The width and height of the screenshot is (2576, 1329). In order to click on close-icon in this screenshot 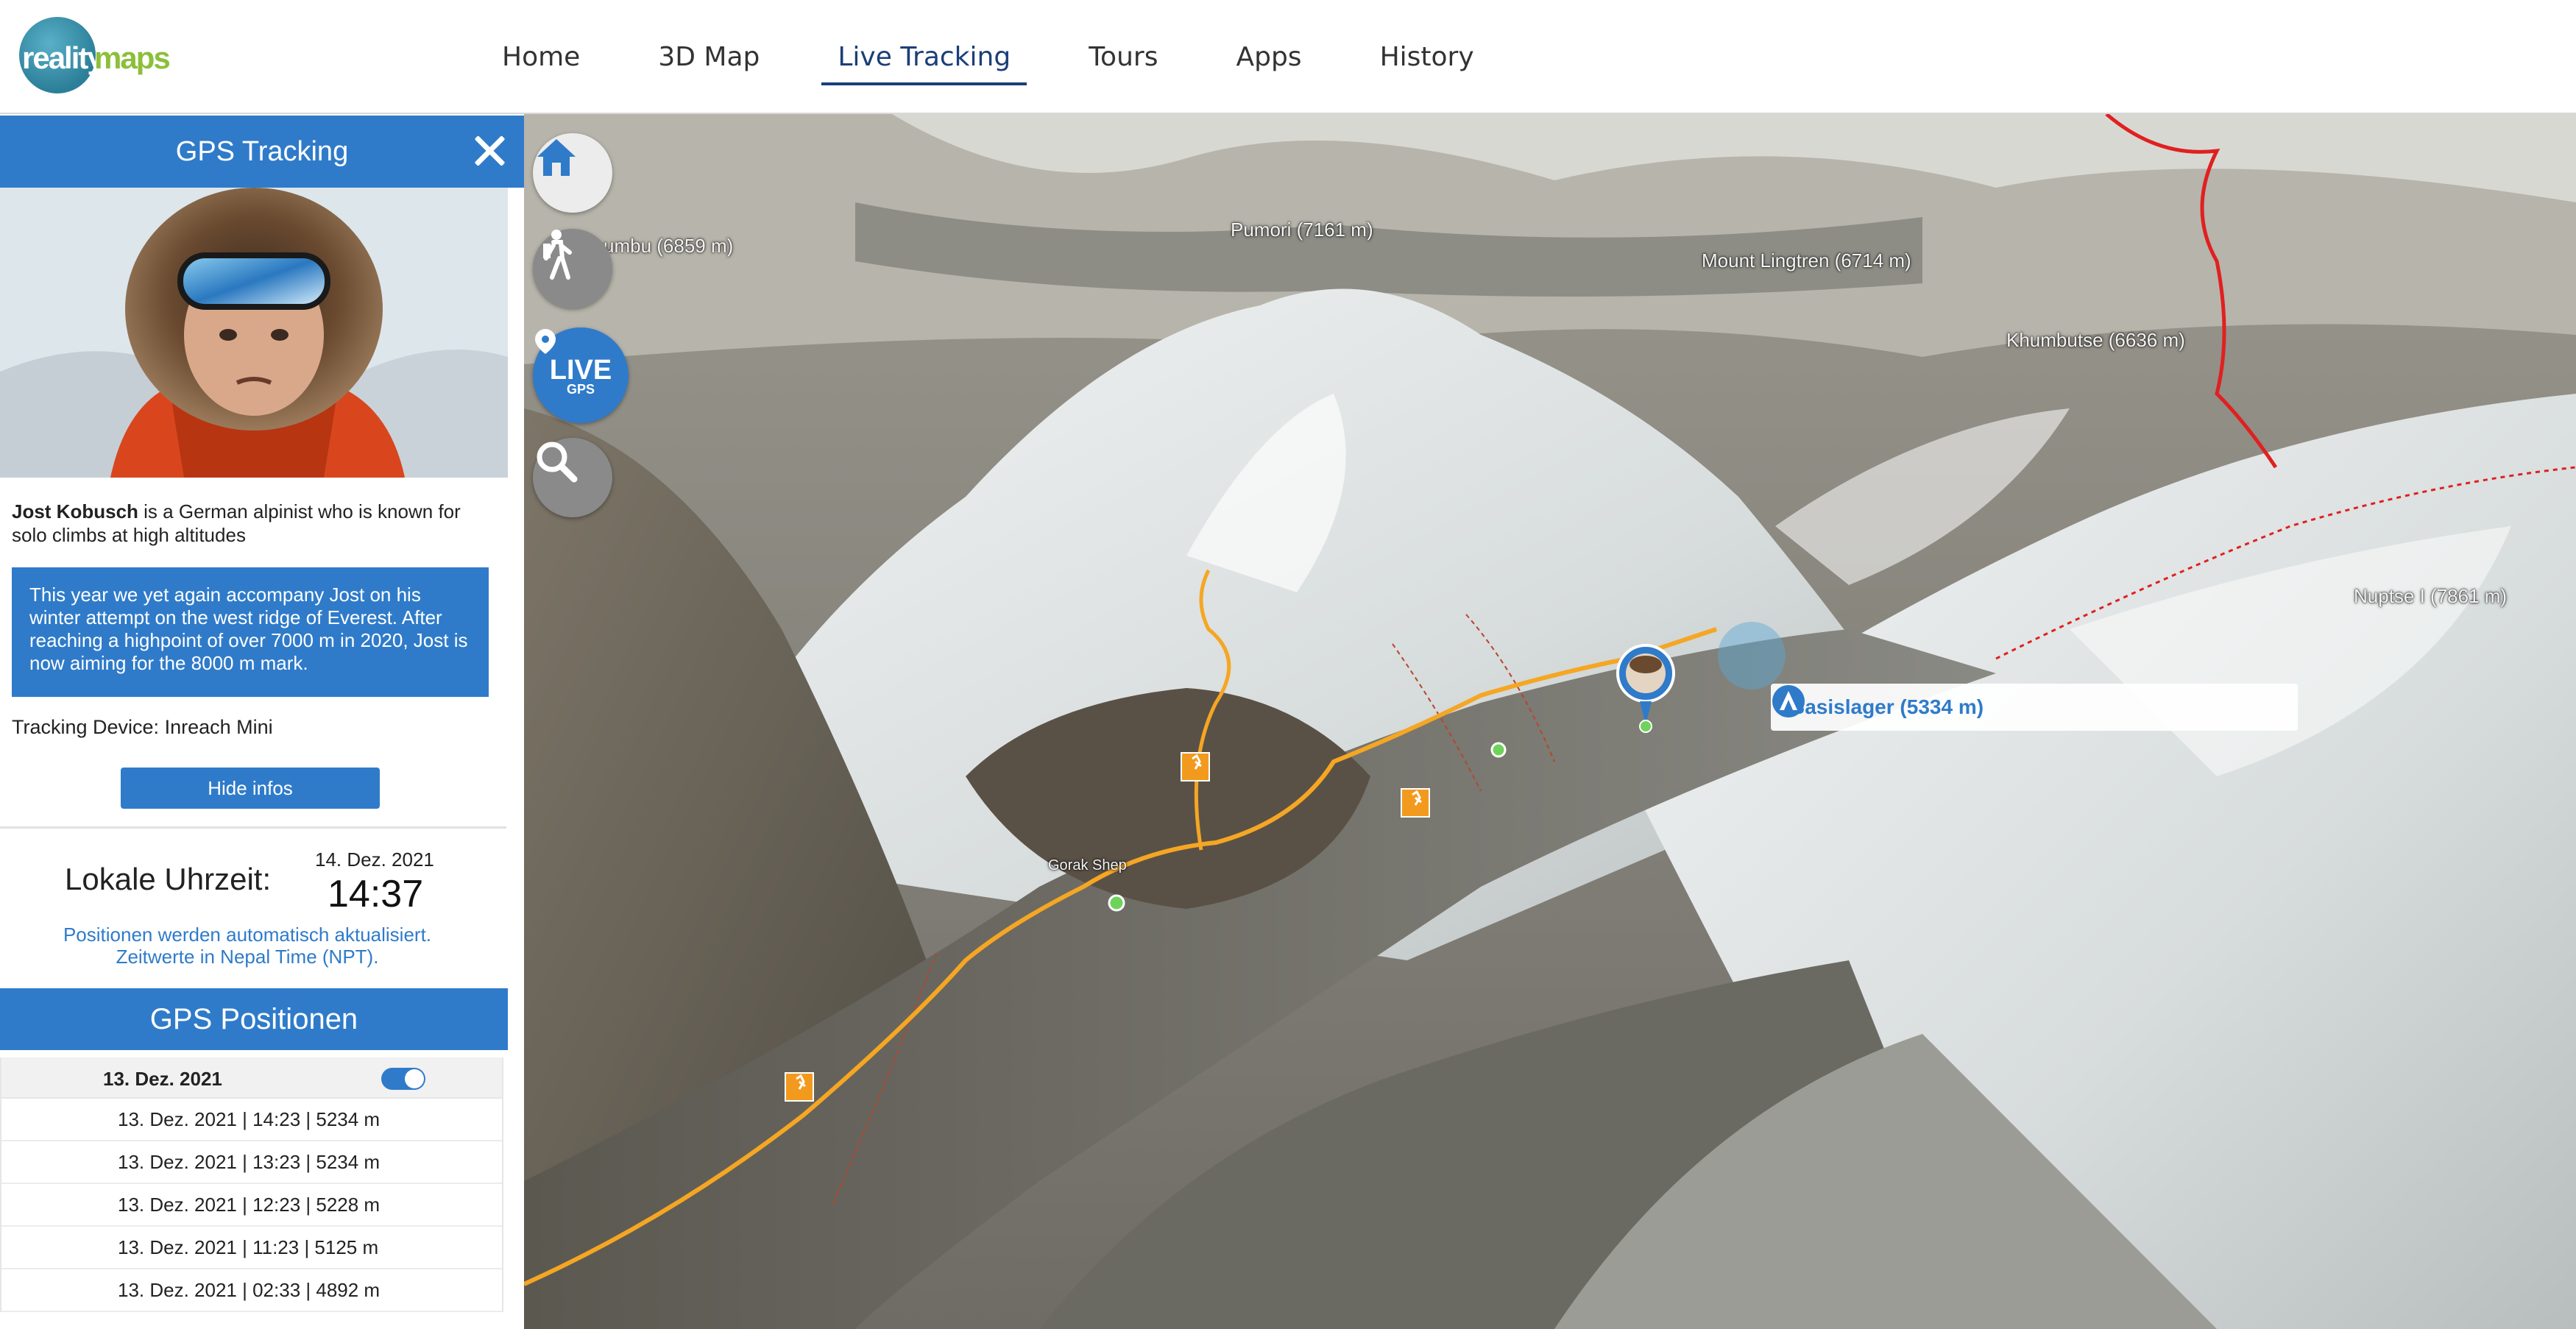, I will do `click(490, 150)`.